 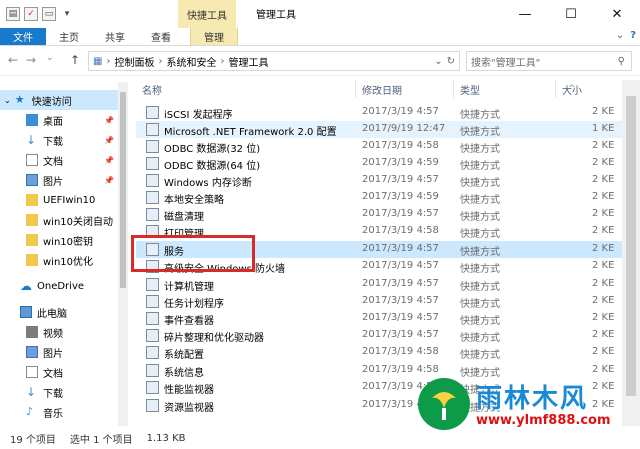 What do you see at coordinates (617, 14) in the screenshot?
I see `close-button: ✕` at bounding box center [617, 14].